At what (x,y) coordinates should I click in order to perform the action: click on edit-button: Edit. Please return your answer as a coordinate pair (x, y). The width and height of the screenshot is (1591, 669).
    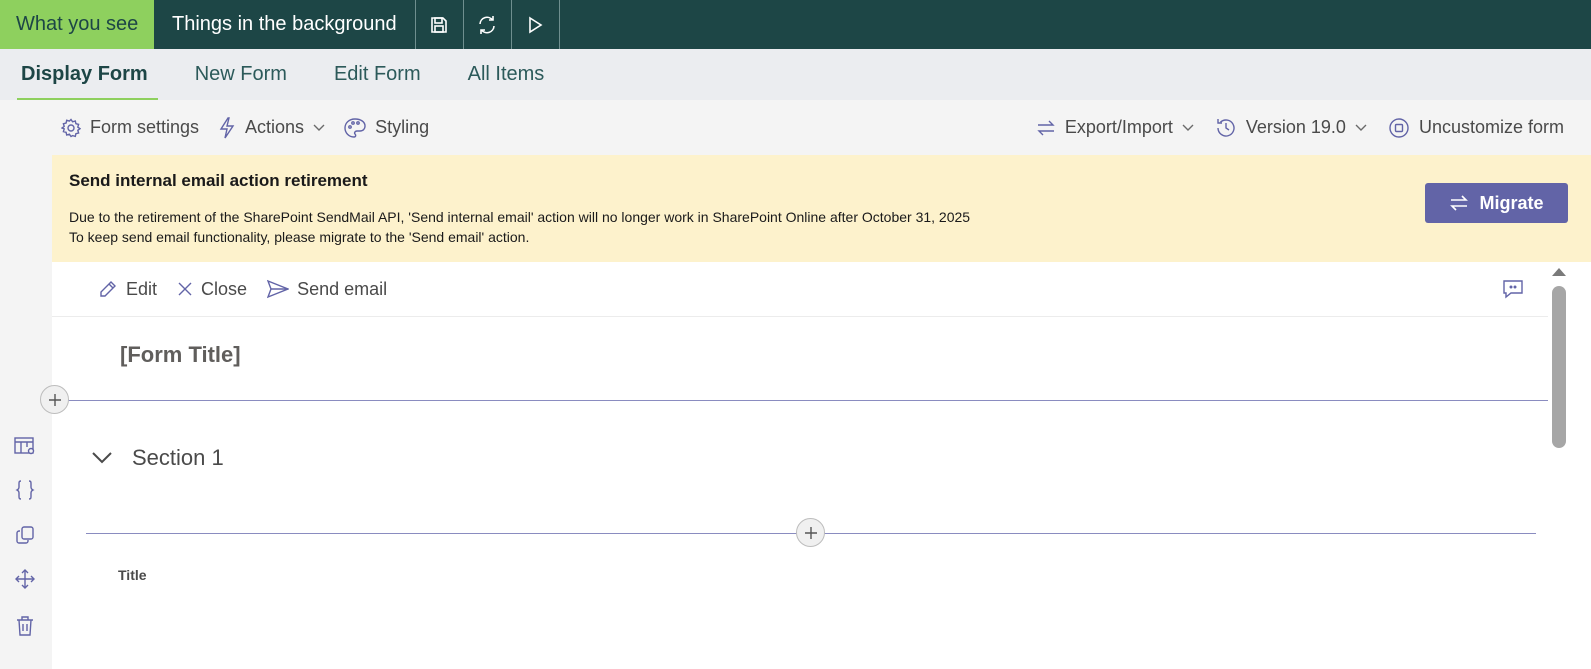
    Looking at the image, I should click on (127, 289).